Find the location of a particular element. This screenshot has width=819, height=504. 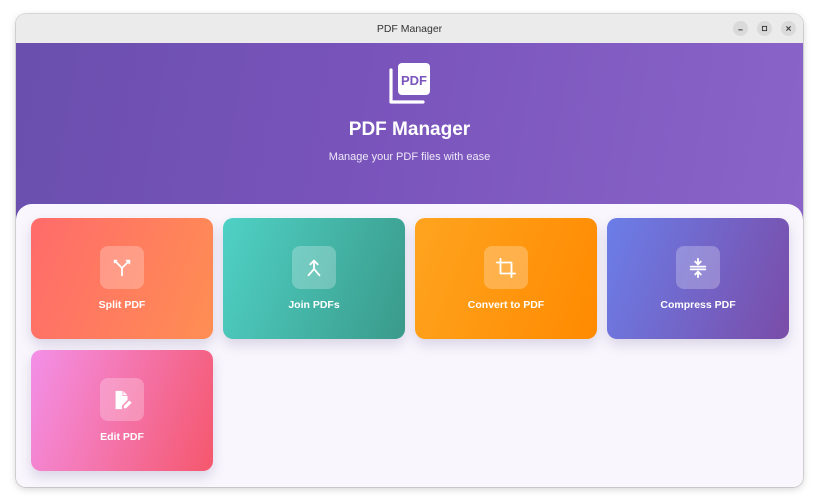

convert-to-pdf-card: Convert to PDF is located at coordinates (506, 278).